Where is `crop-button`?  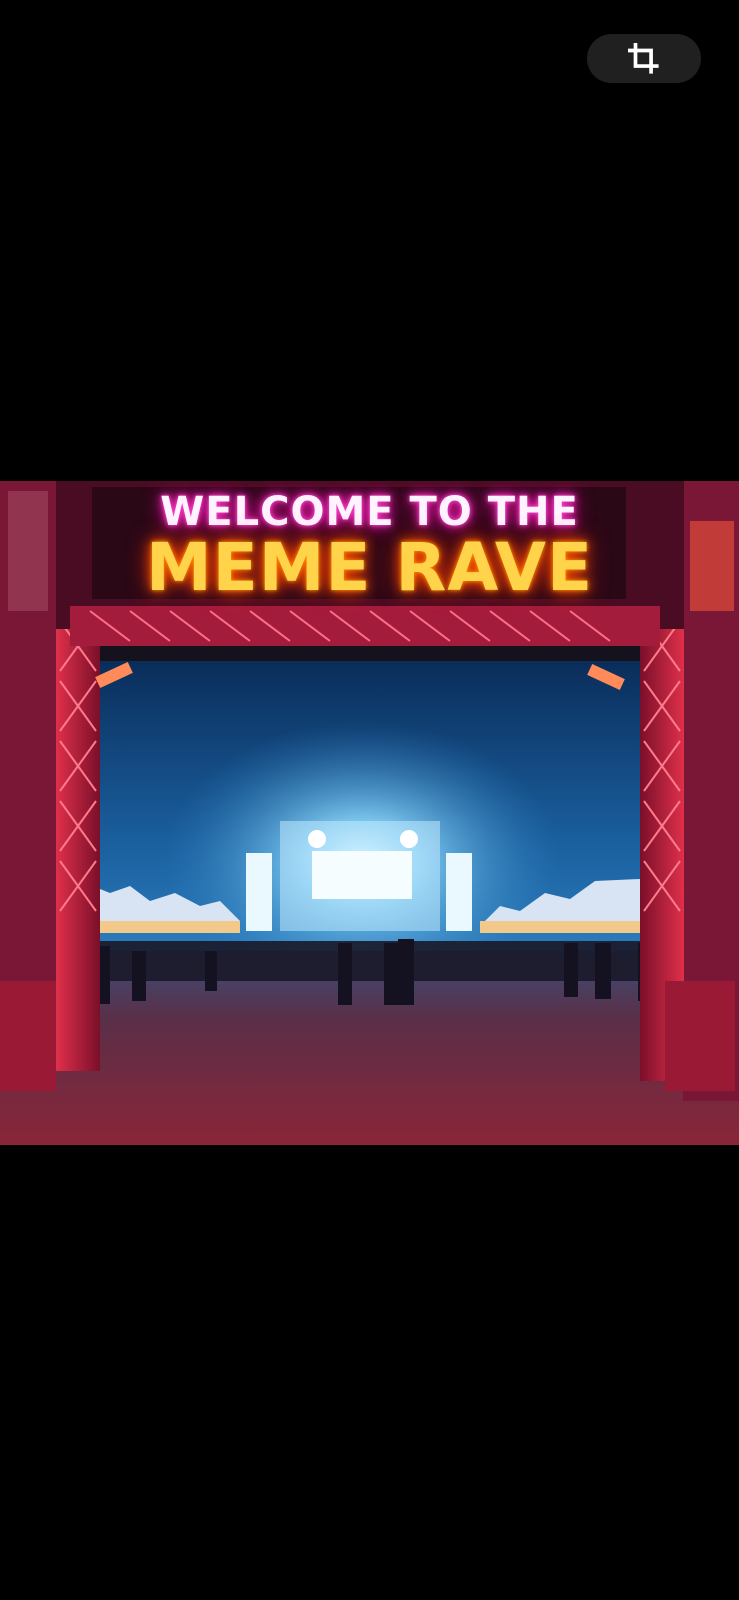
crop-button is located at coordinates (644, 58).